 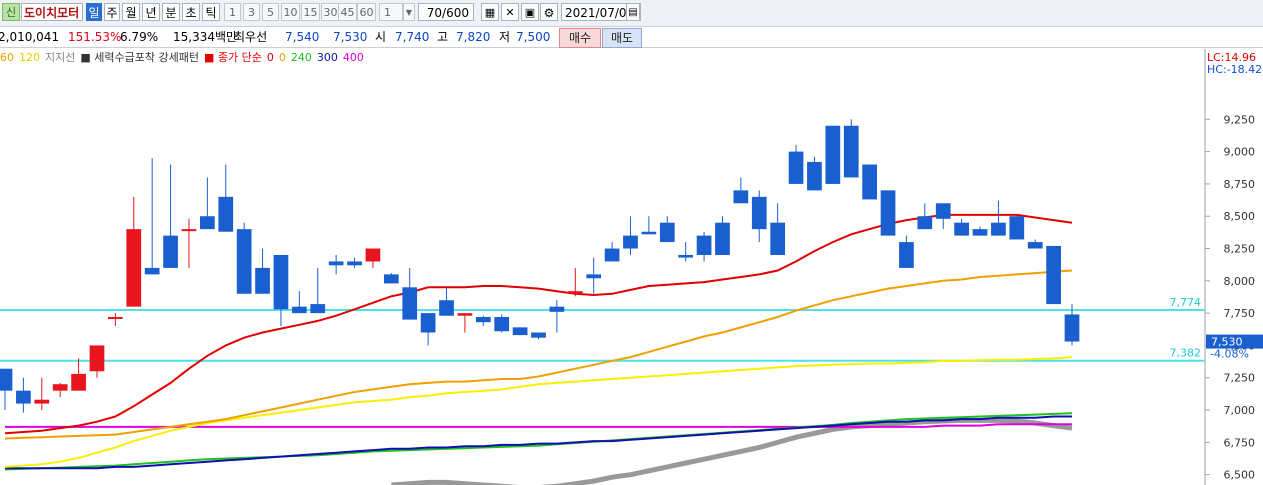 I want to click on buy-button: 매수, so click(x=580, y=38).